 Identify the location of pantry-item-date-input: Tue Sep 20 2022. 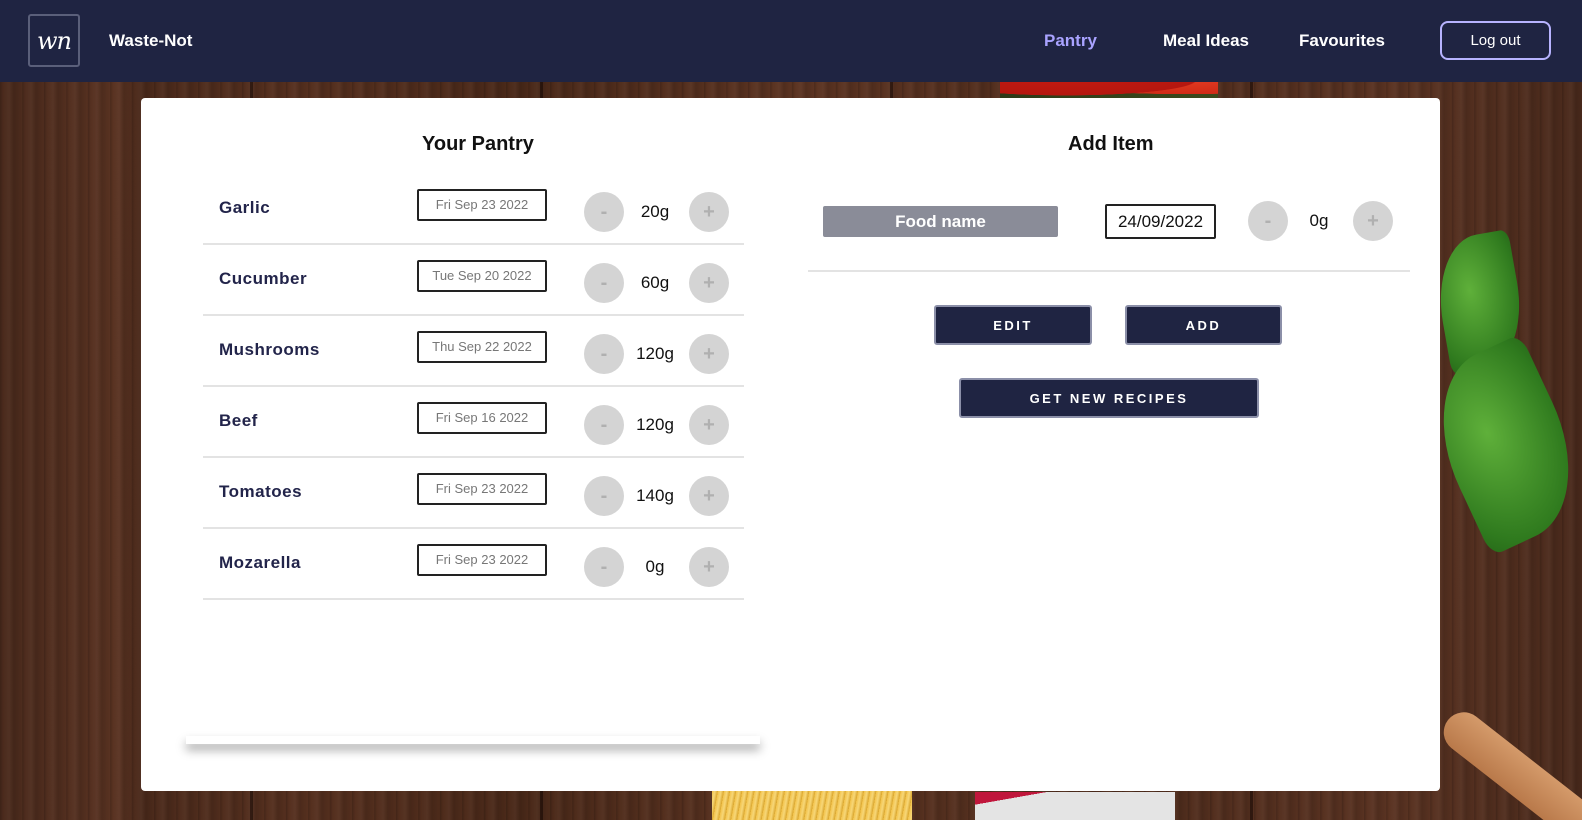
(482, 276).